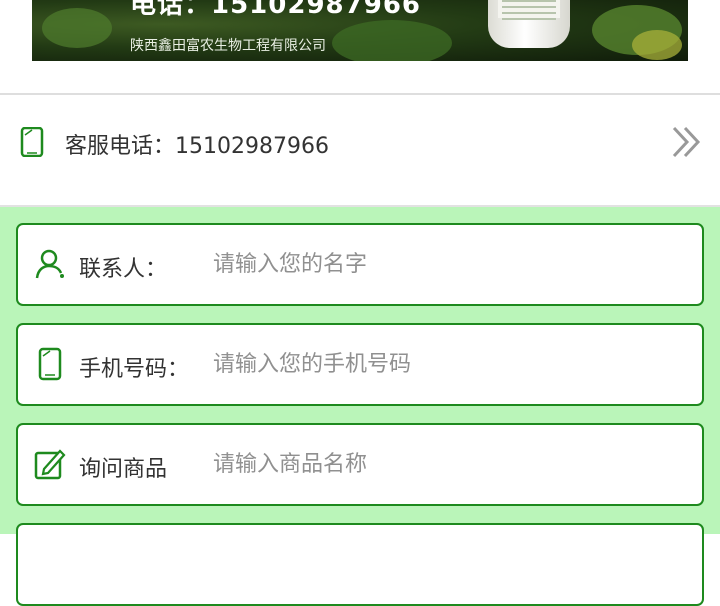 This screenshot has height=606, width=720. What do you see at coordinates (443, 464) in the screenshot?
I see `product-name-input` at bounding box center [443, 464].